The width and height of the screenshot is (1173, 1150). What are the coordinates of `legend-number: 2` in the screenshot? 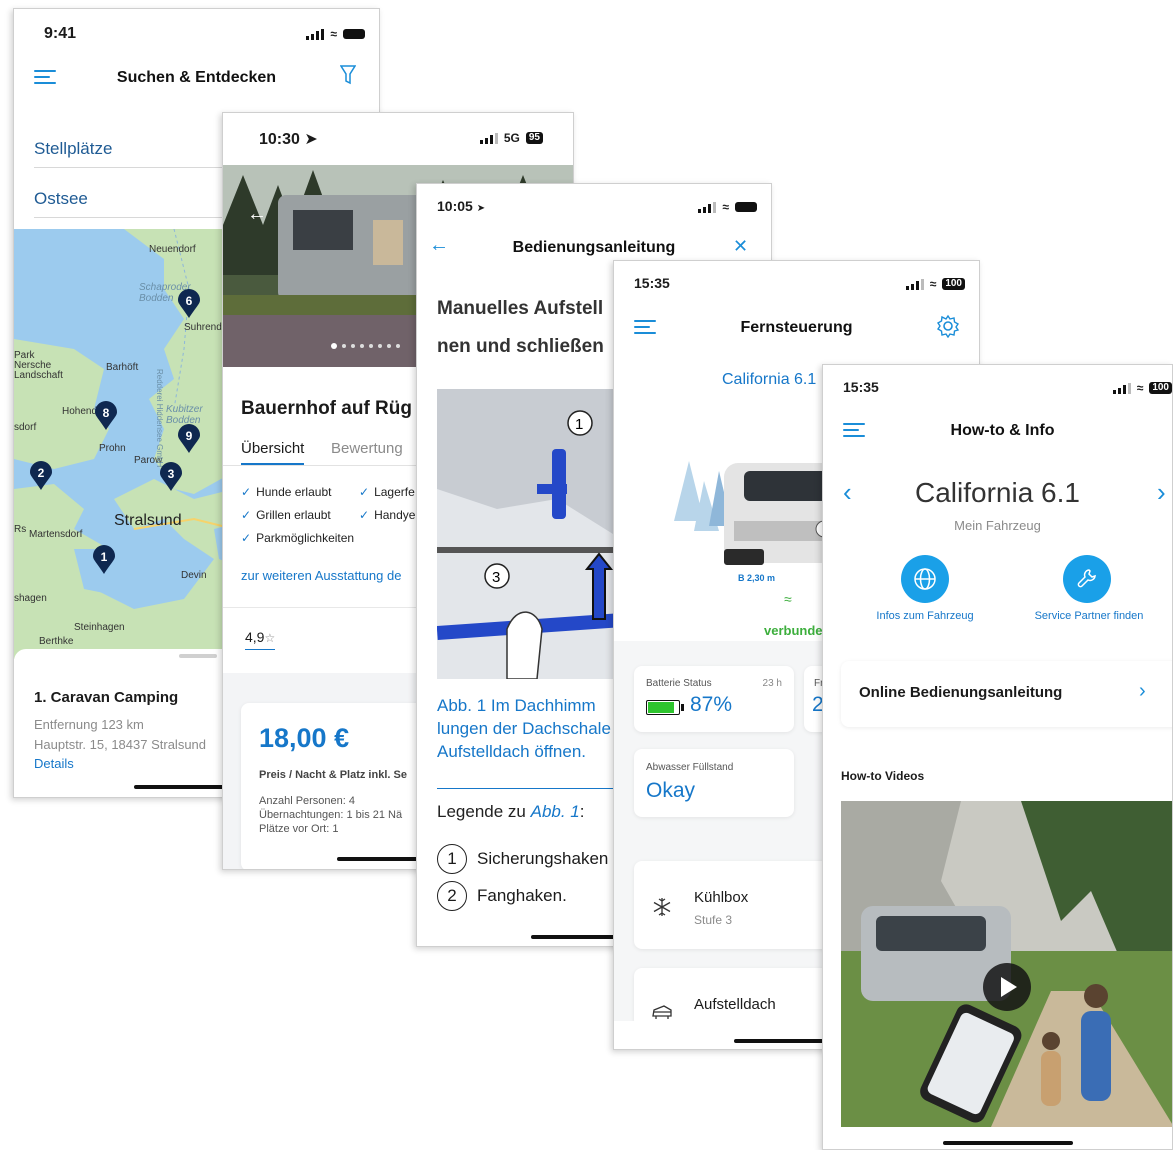 It's located at (452, 896).